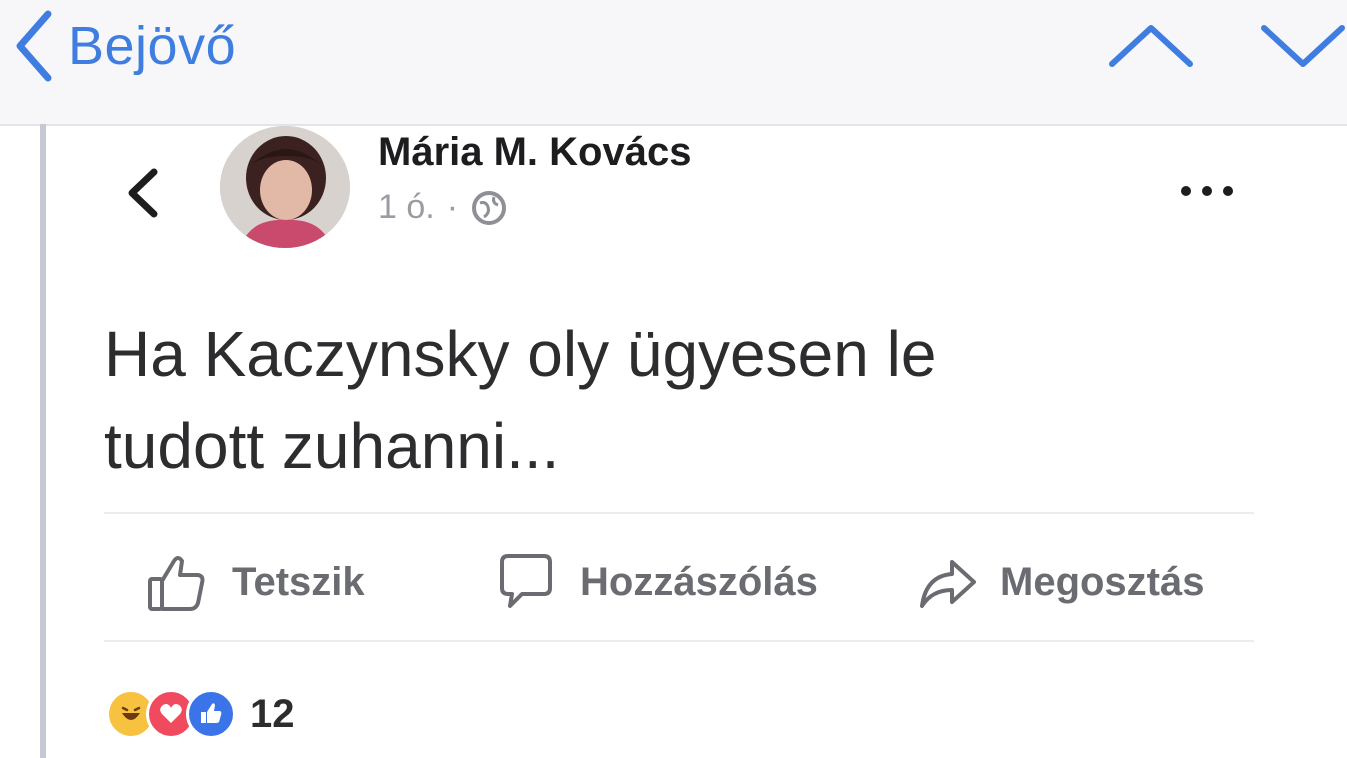 The height and width of the screenshot is (758, 1347). Describe the element at coordinates (534, 152) in the screenshot. I see `author-name: Mária M. Kovács` at that location.